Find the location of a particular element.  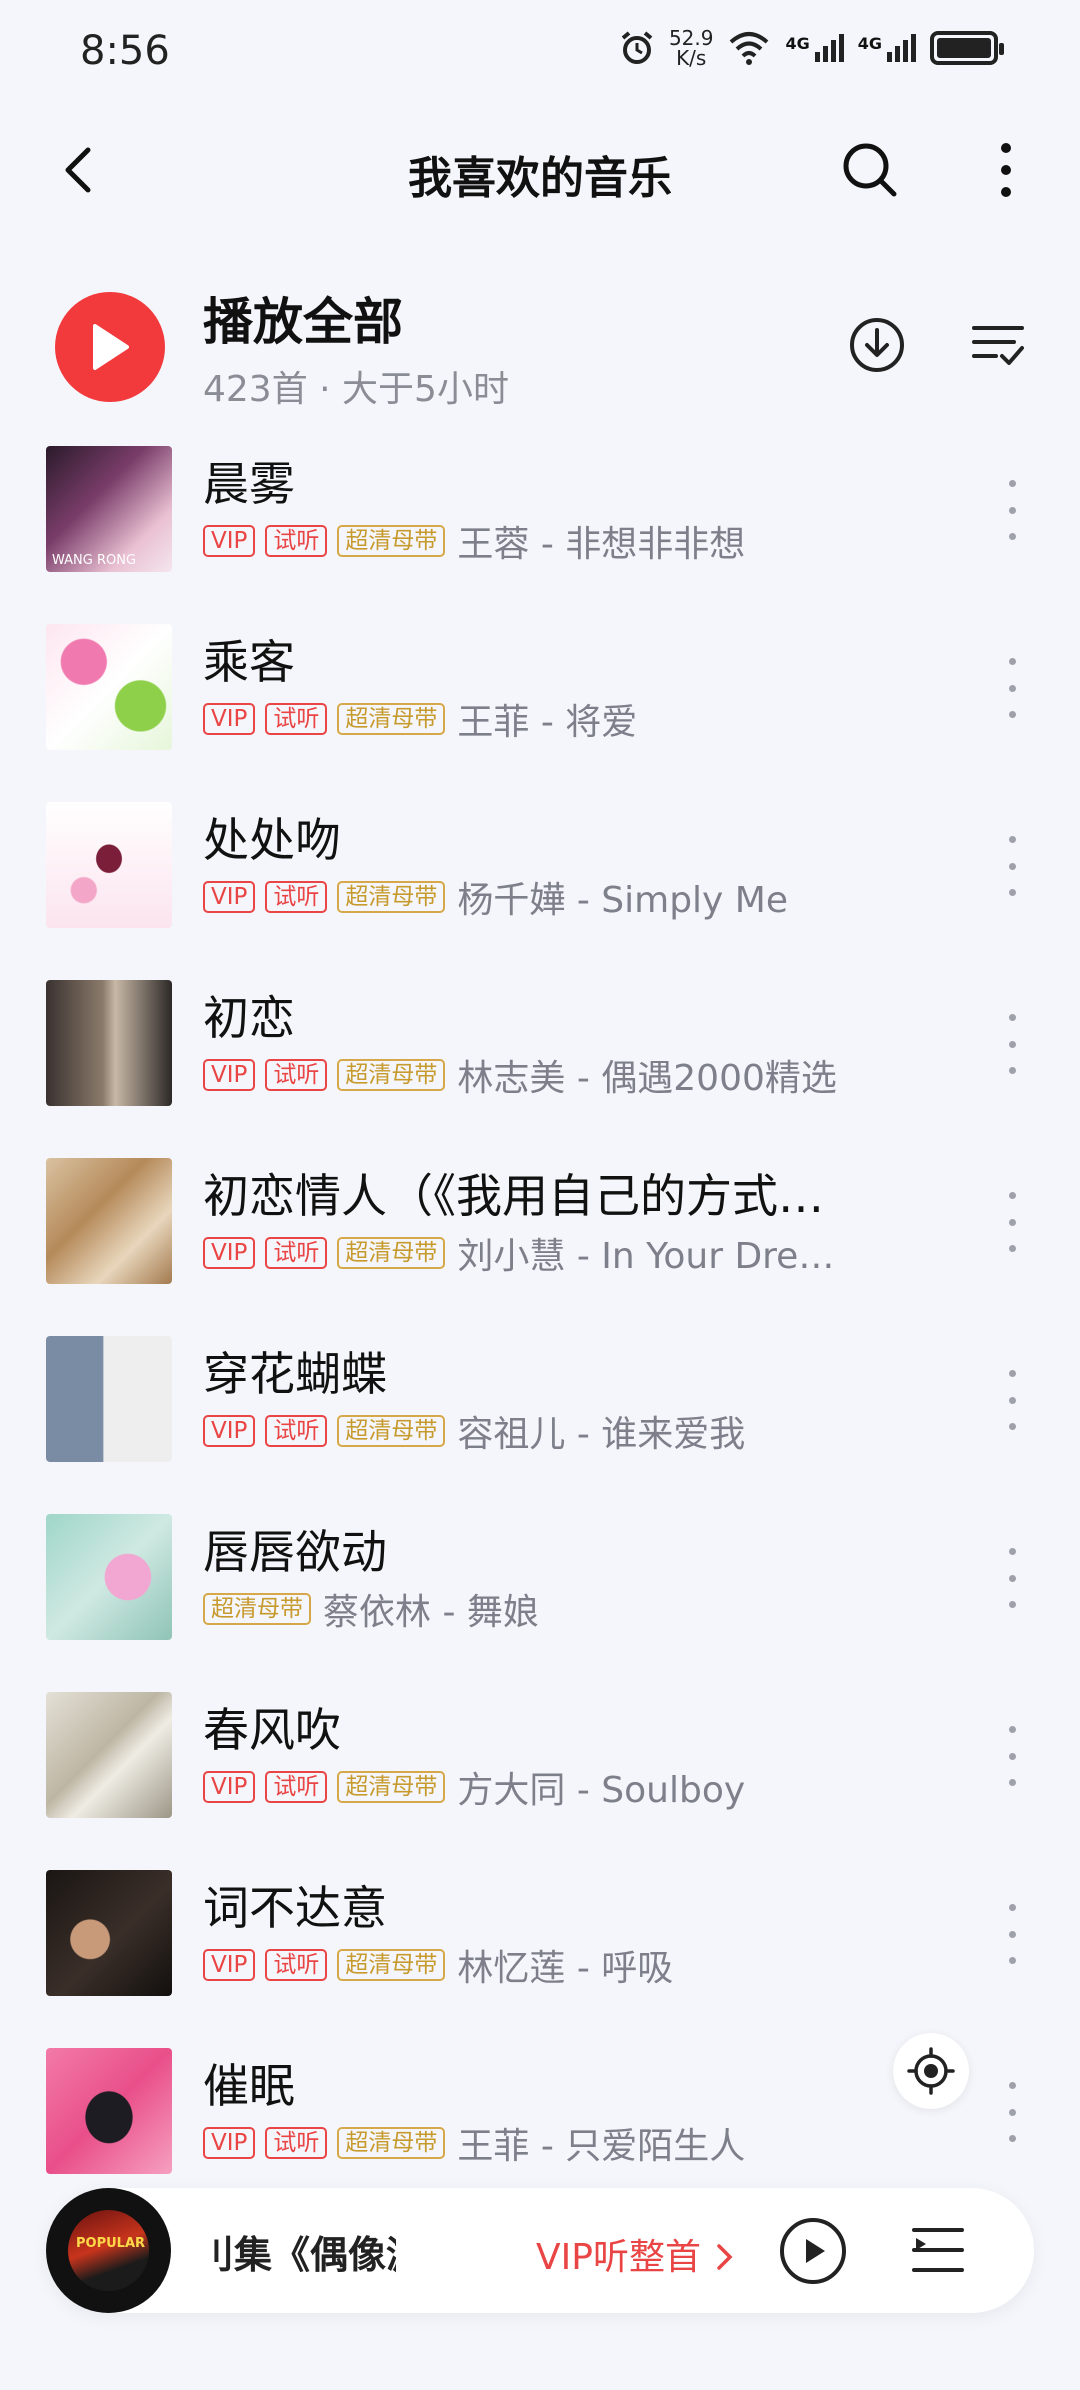

play-all-label: 播放全部 is located at coordinates (303, 322).